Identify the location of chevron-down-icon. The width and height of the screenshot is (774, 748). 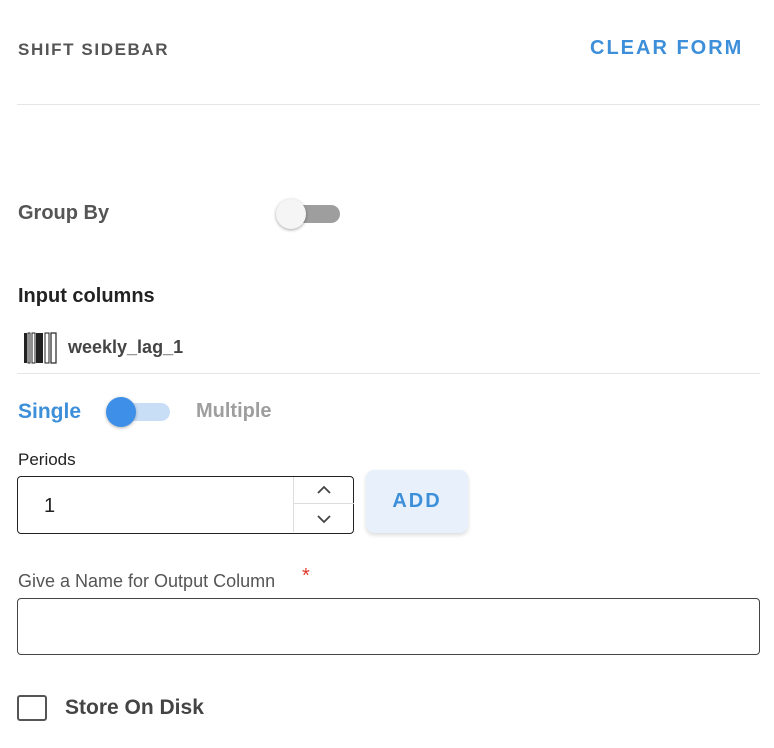
(324, 518).